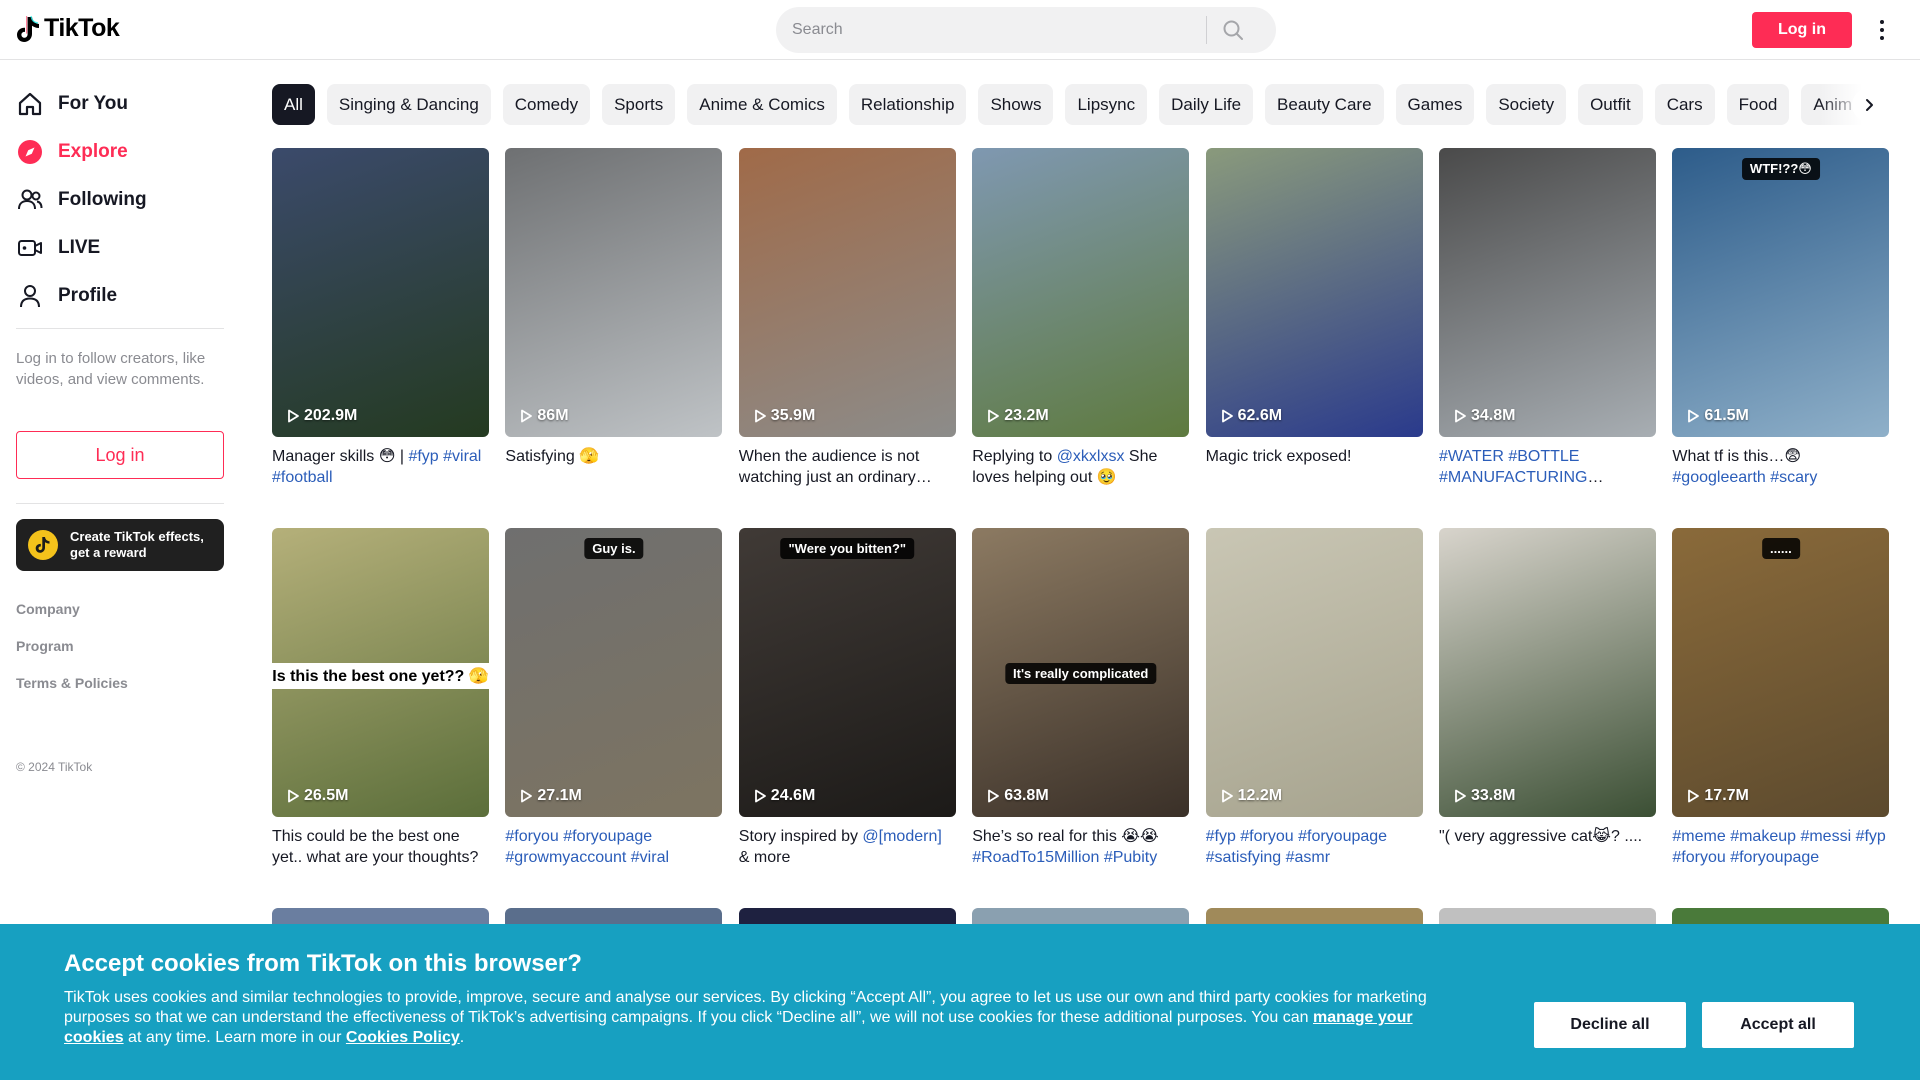 The height and width of the screenshot is (1080, 1920). Describe the element at coordinates (991, 30) in the screenshot. I see `search-input` at that location.